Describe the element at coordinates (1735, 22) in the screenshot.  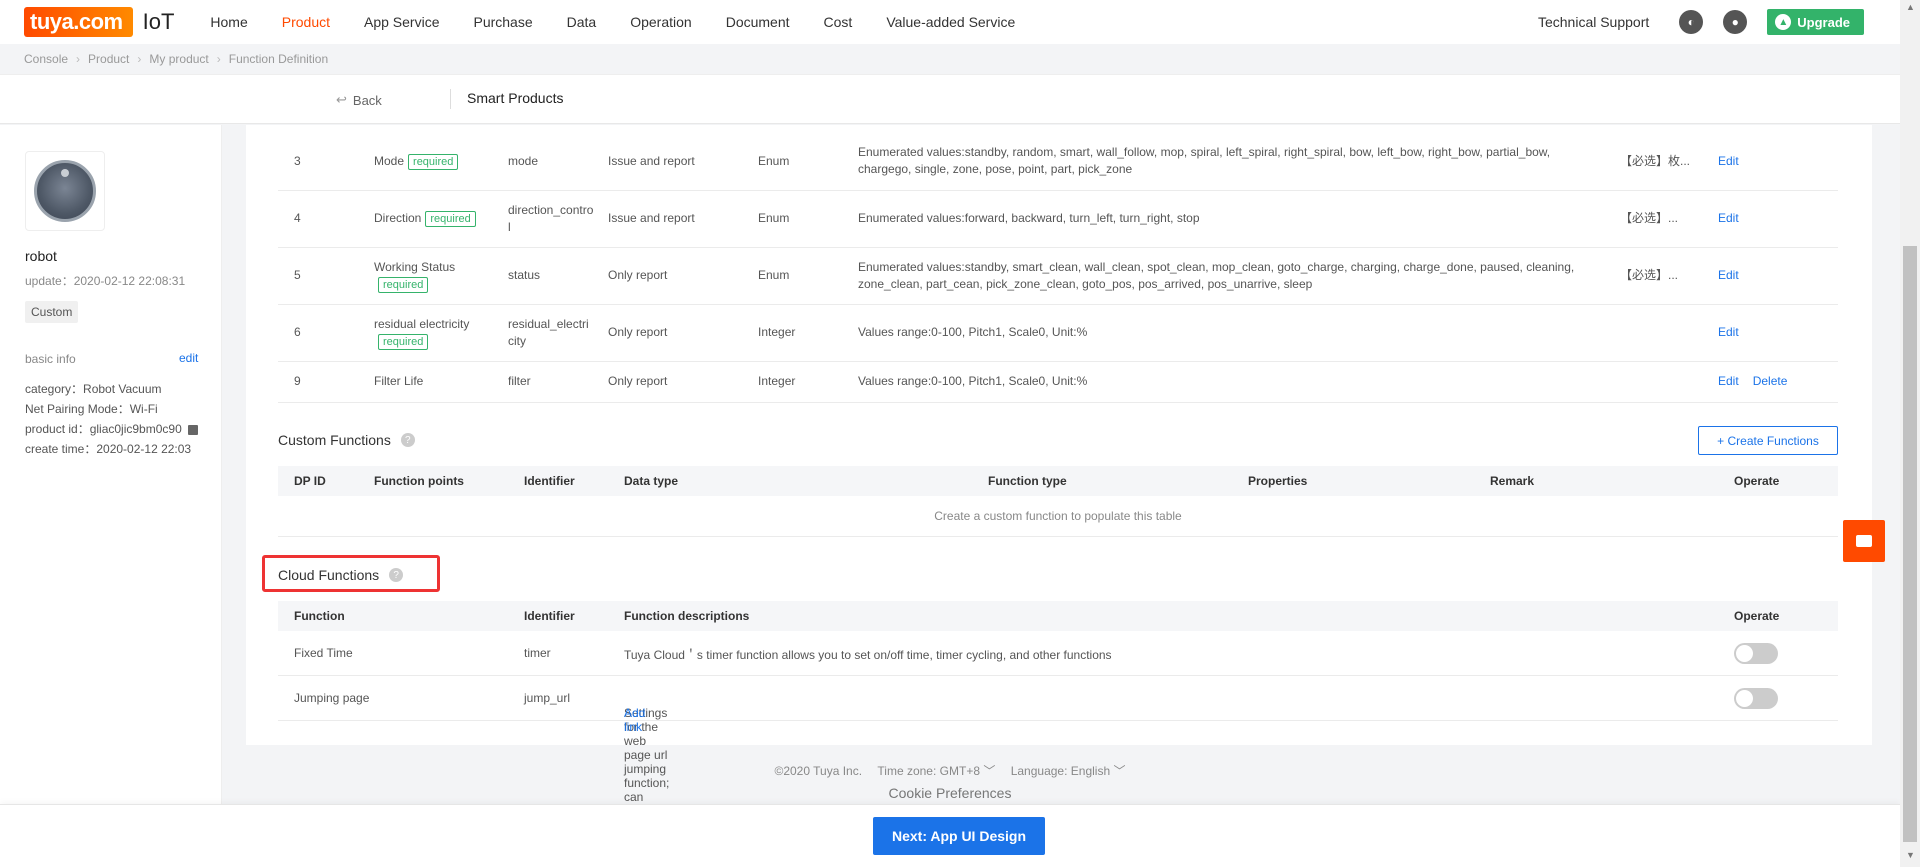
I see `user-icon: ●` at that location.